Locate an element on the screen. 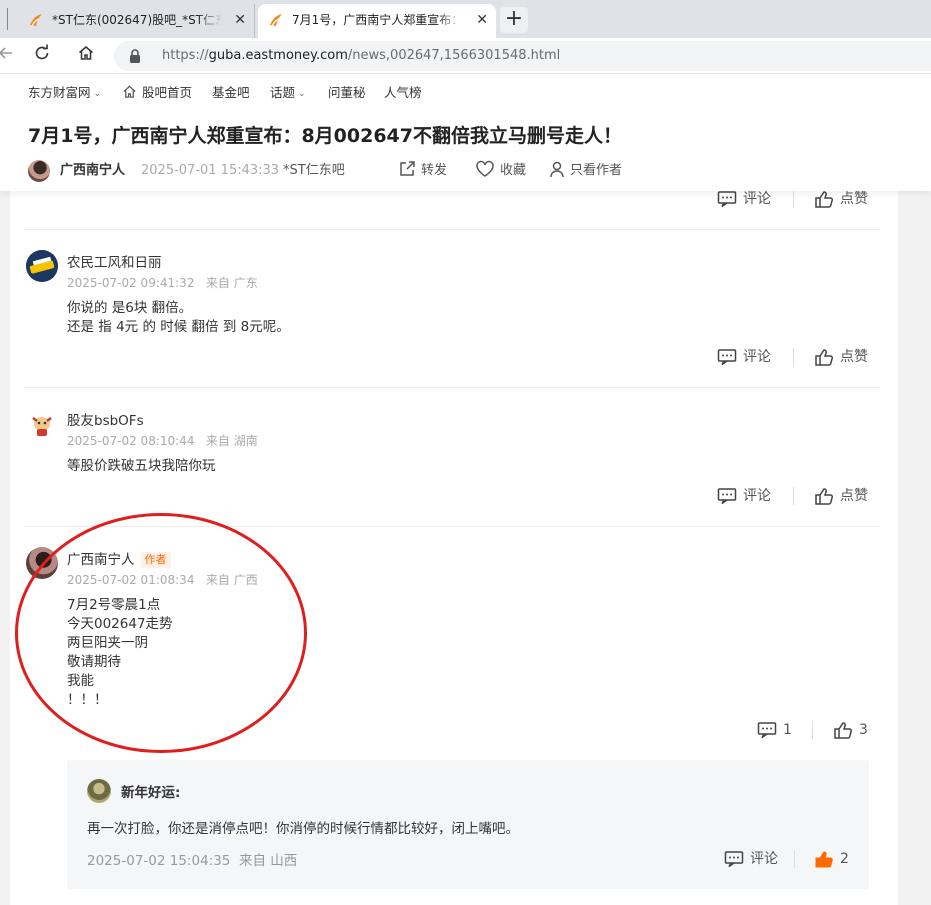 The height and width of the screenshot is (905, 931). nav-topics: 话题 ⌄ is located at coordinates (288, 94).